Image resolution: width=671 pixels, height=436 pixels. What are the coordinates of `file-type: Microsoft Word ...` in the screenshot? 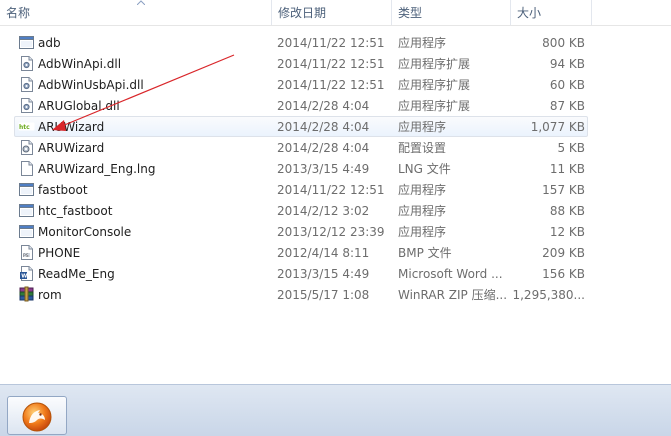 It's located at (450, 274).